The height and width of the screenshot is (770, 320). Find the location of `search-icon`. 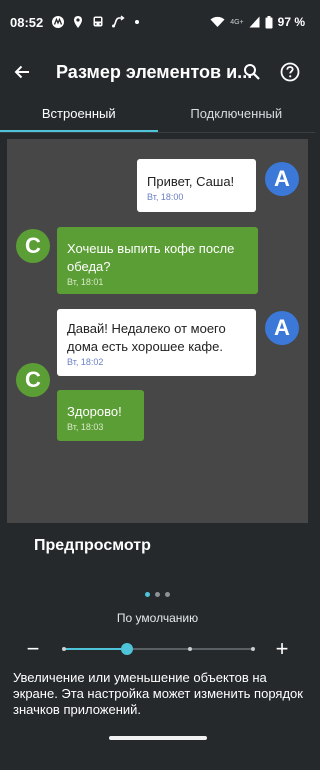

search-icon is located at coordinates (252, 72).